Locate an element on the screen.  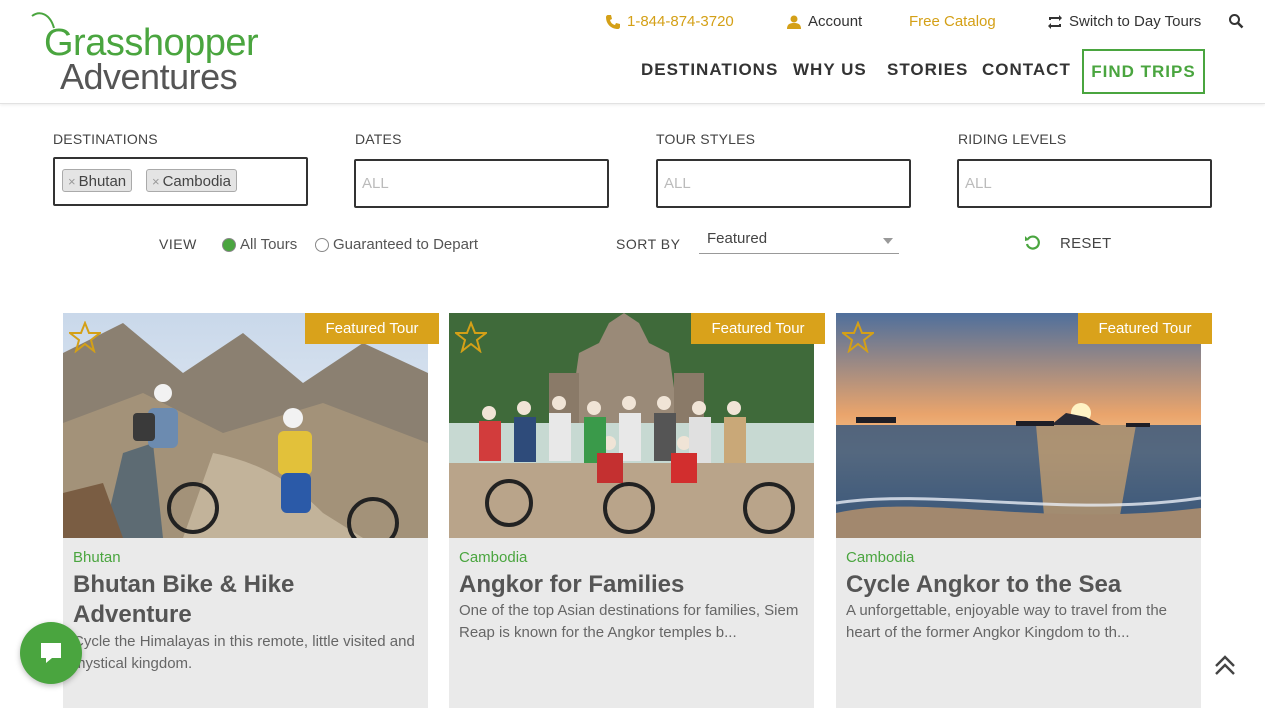
riding-levels-select: ALL is located at coordinates (1084, 183).